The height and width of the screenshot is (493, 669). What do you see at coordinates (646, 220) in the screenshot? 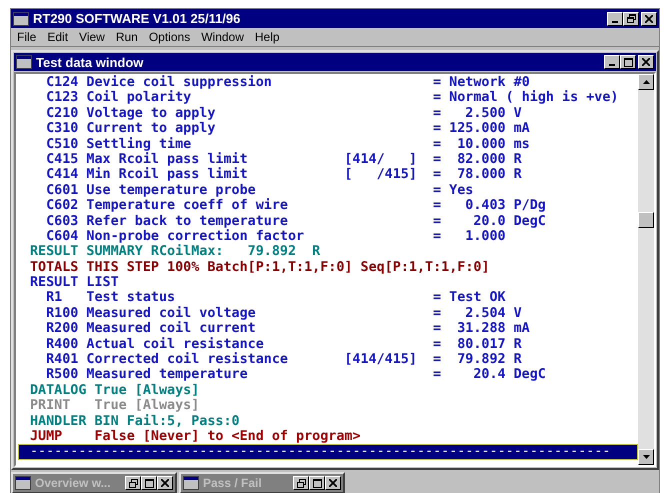
I see `scroll-thumb` at bounding box center [646, 220].